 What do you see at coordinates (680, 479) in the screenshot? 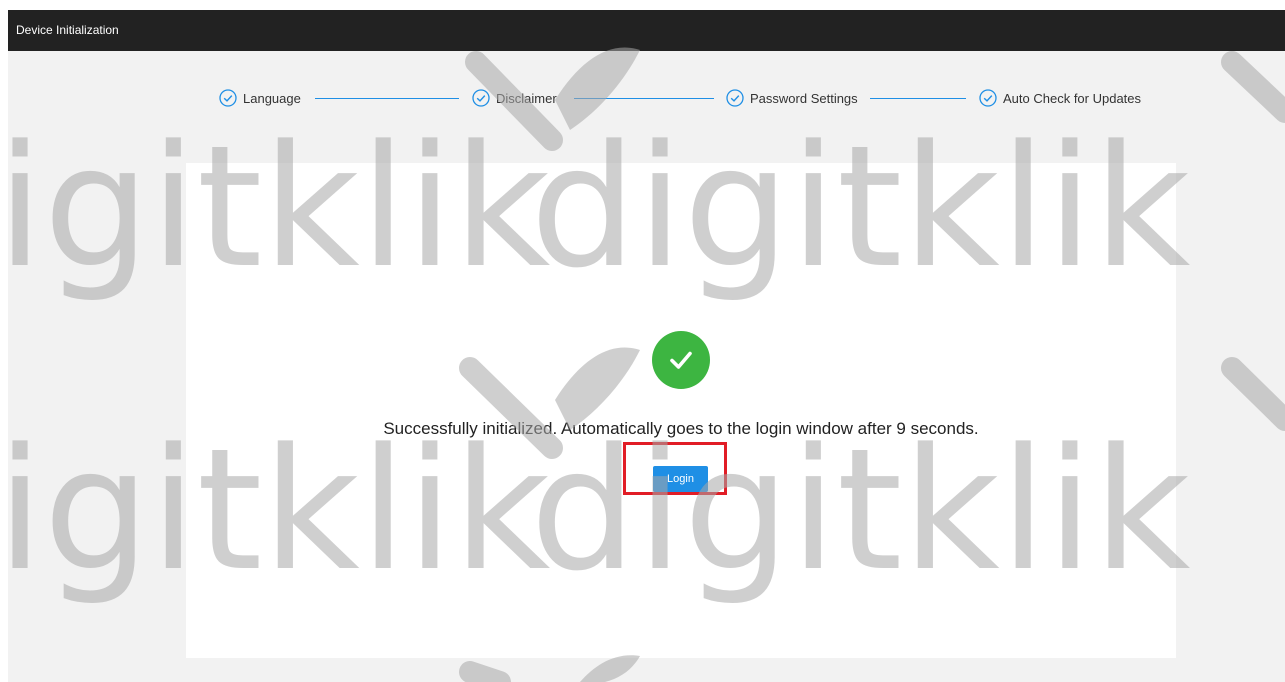
I see `login-button: Login` at bounding box center [680, 479].